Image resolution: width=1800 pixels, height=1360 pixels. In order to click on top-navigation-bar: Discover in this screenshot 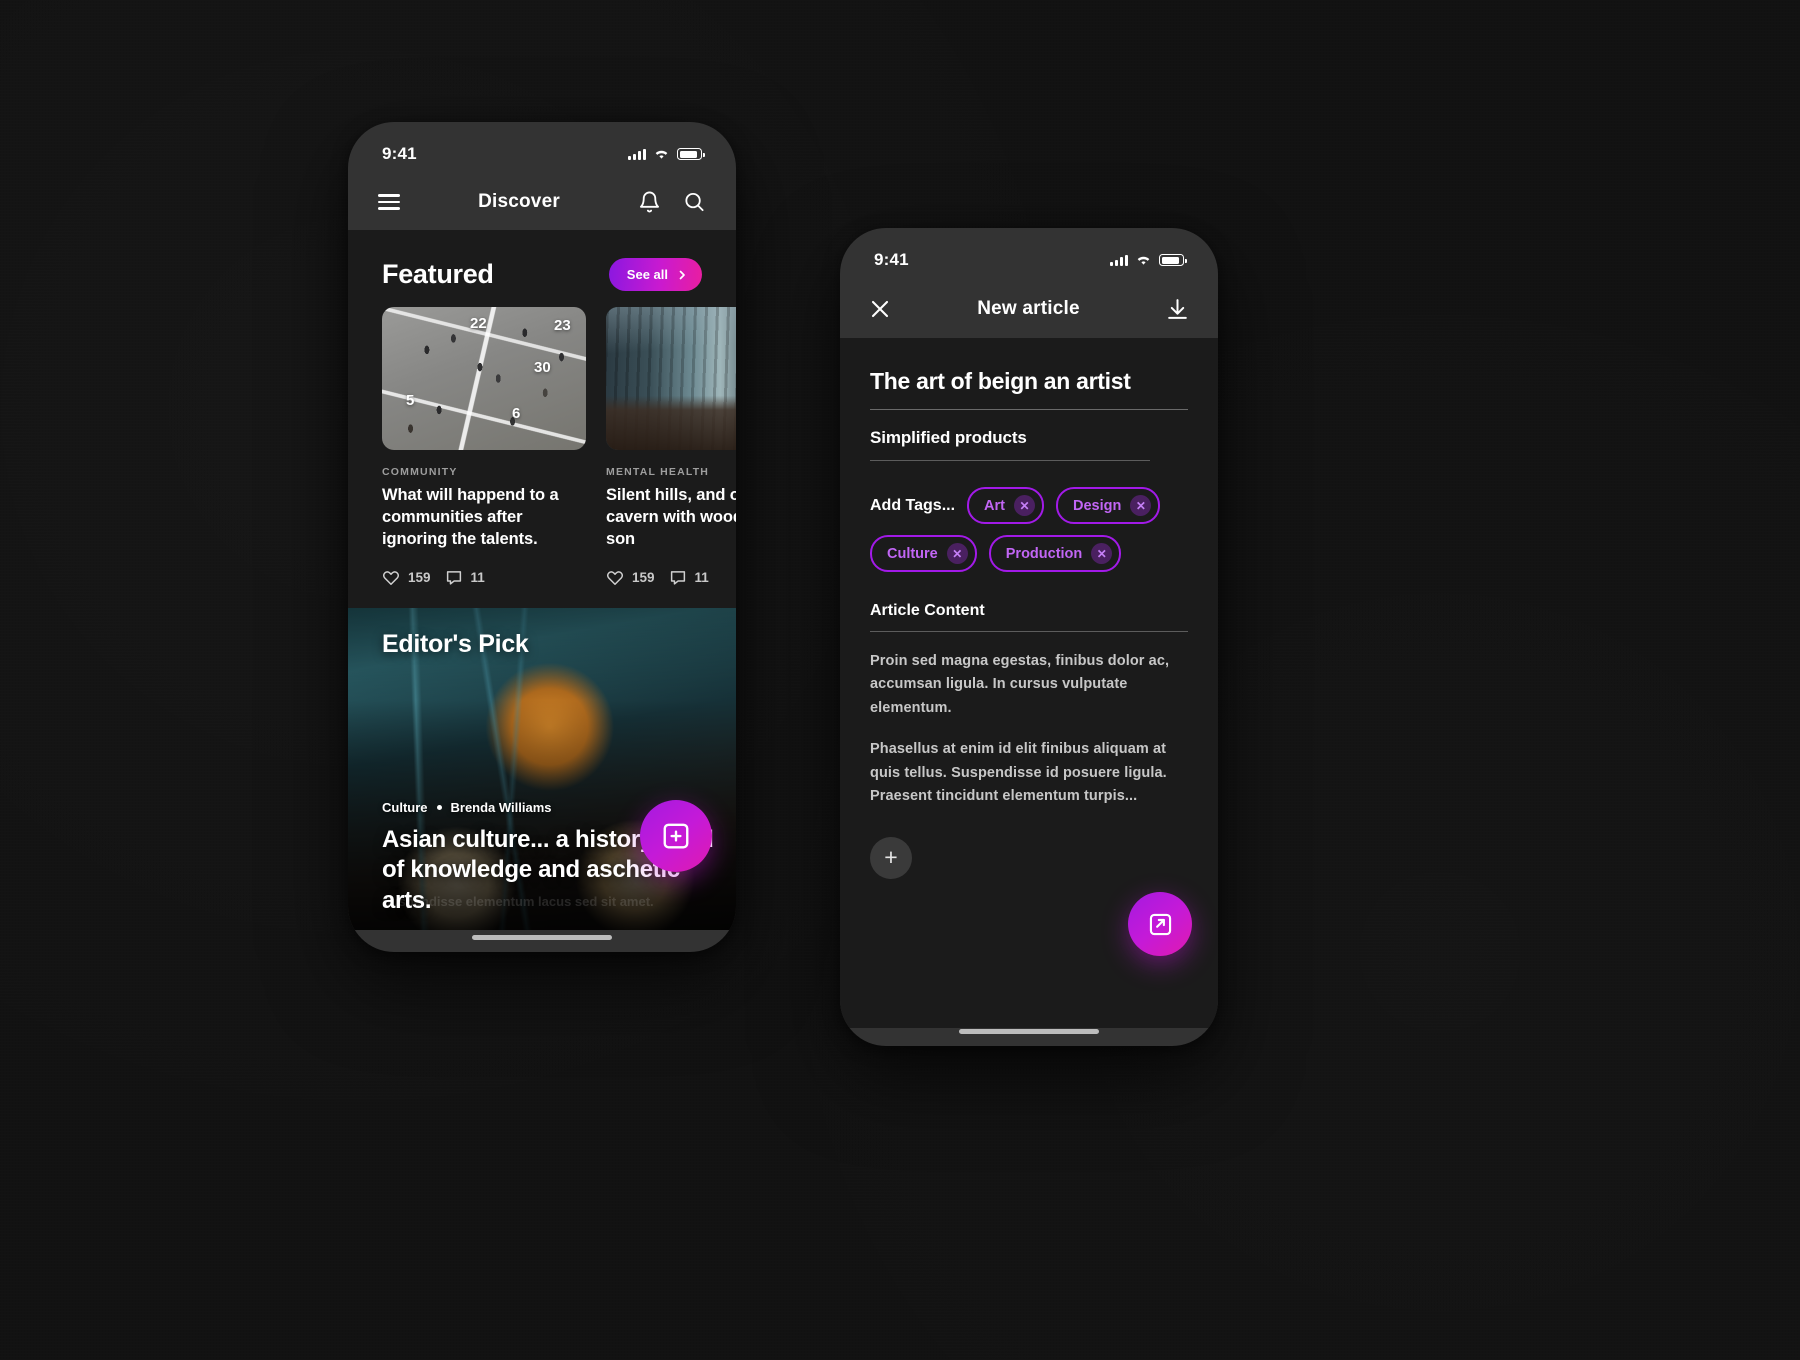, I will do `click(542, 202)`.